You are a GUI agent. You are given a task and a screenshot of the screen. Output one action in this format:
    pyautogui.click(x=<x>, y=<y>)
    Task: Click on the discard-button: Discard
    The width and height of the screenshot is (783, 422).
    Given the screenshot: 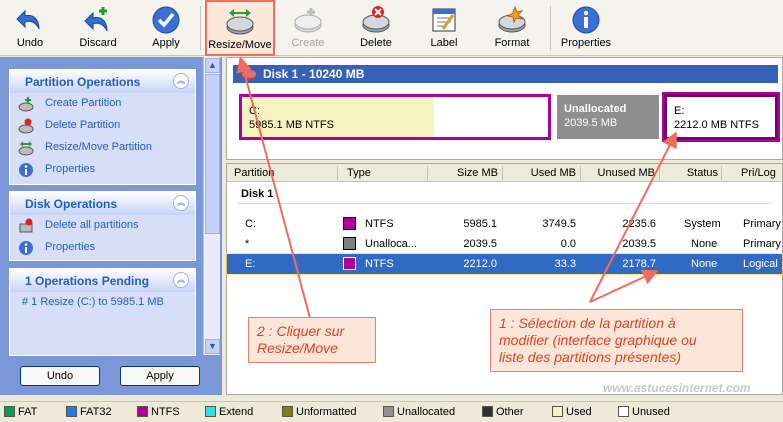 What is the action you would take?
    pyautogui.click(x=98, y=28)
    